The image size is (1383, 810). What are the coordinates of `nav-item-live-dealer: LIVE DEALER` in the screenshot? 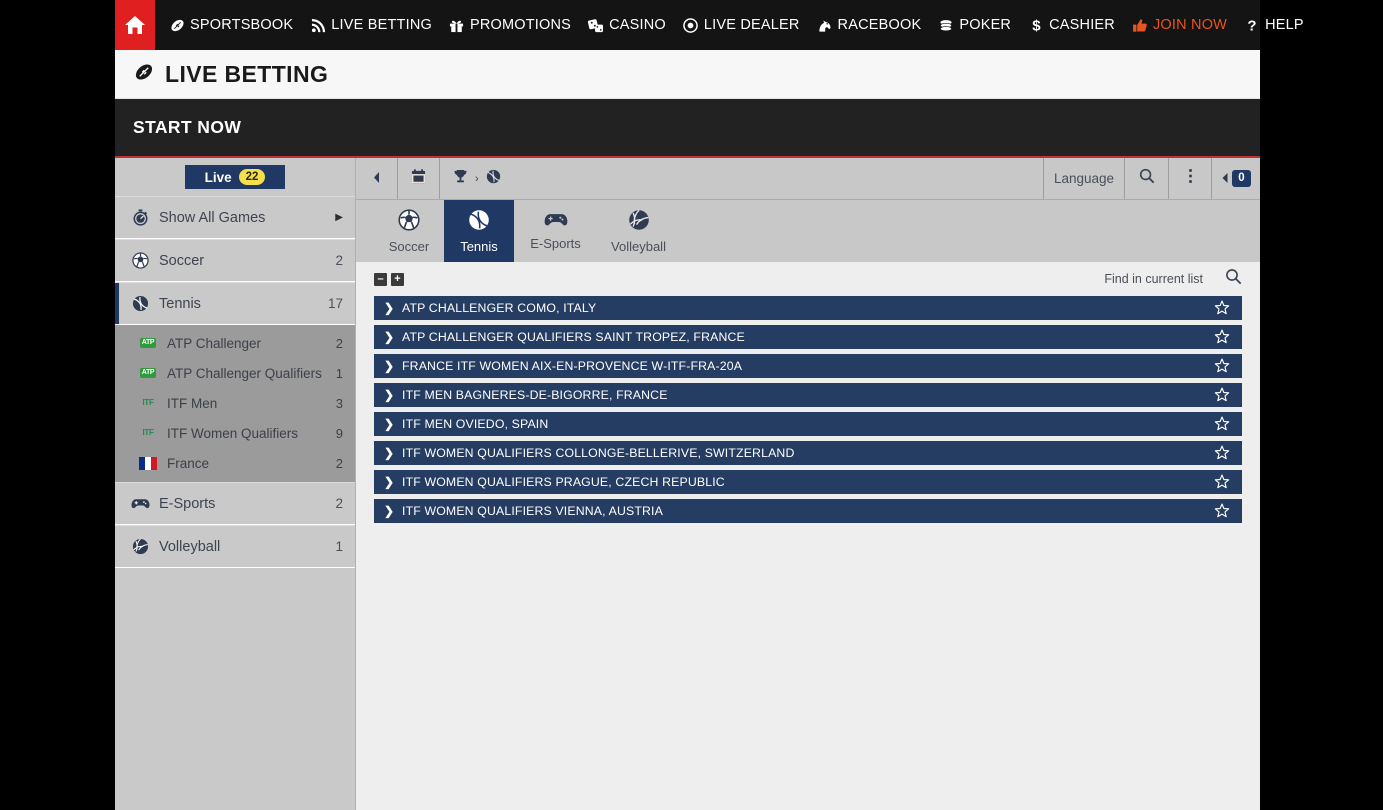 It's located at (741, 25).